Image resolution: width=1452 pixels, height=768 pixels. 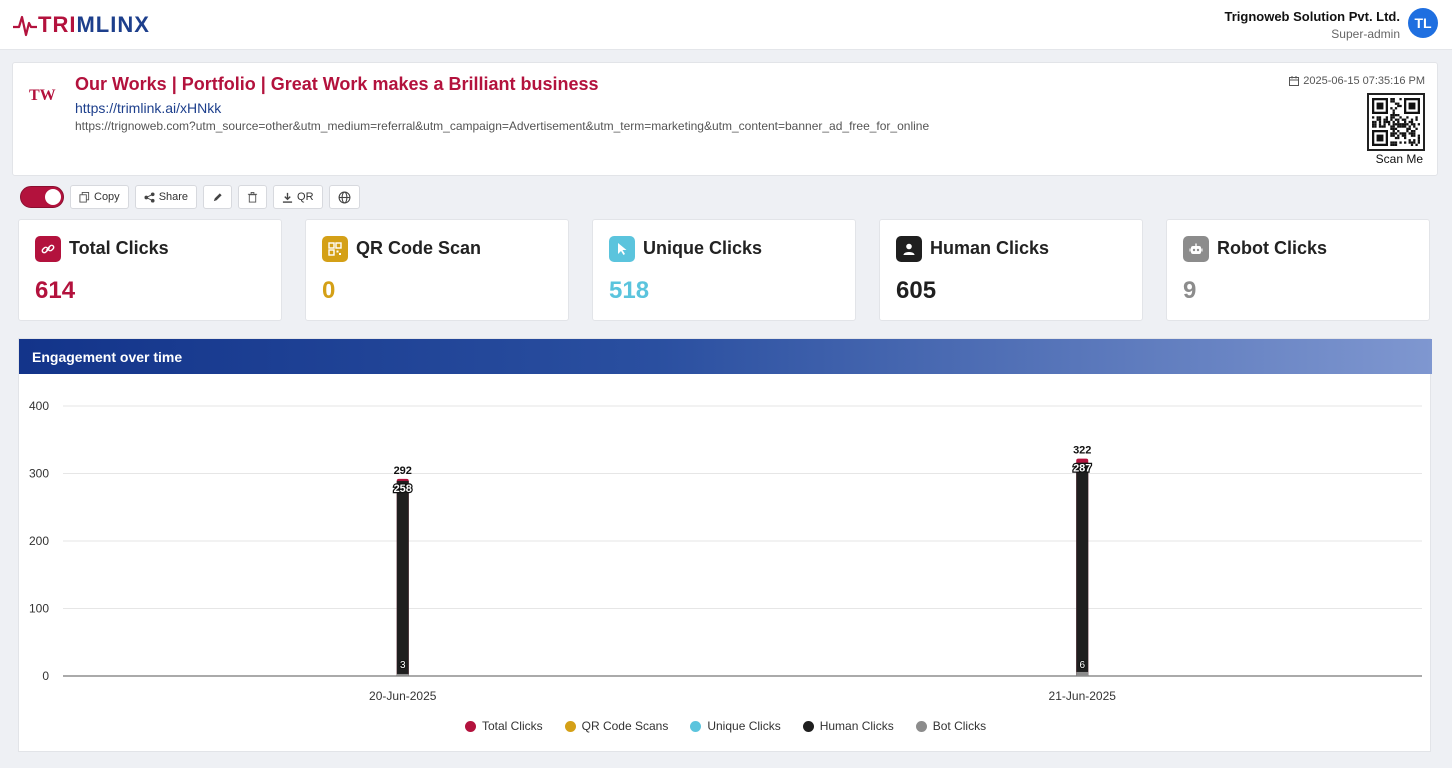 I want to click on edit-button, so click(x=218, y=197).